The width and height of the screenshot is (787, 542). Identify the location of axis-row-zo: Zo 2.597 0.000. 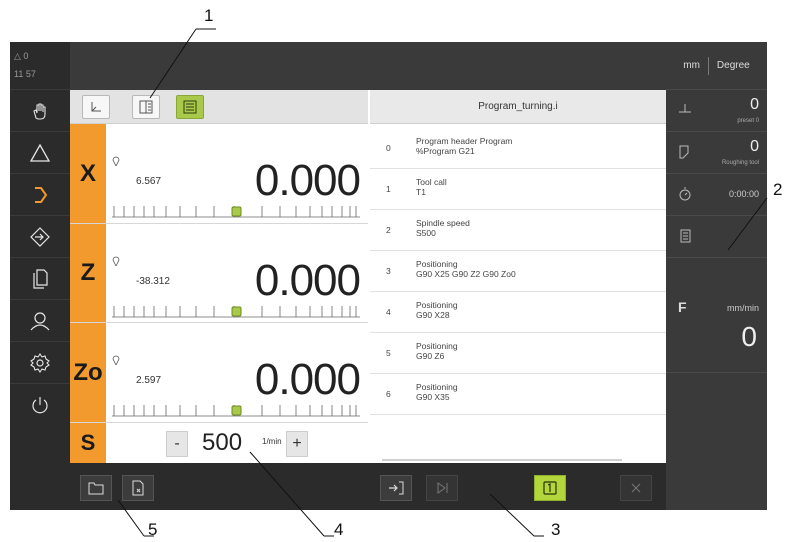
(219, 373).